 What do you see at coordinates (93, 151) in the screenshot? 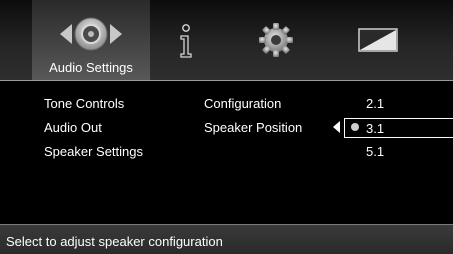
I see `menu-item-speaker-settings: Speaker Settings` at bounding box center [93, 151].